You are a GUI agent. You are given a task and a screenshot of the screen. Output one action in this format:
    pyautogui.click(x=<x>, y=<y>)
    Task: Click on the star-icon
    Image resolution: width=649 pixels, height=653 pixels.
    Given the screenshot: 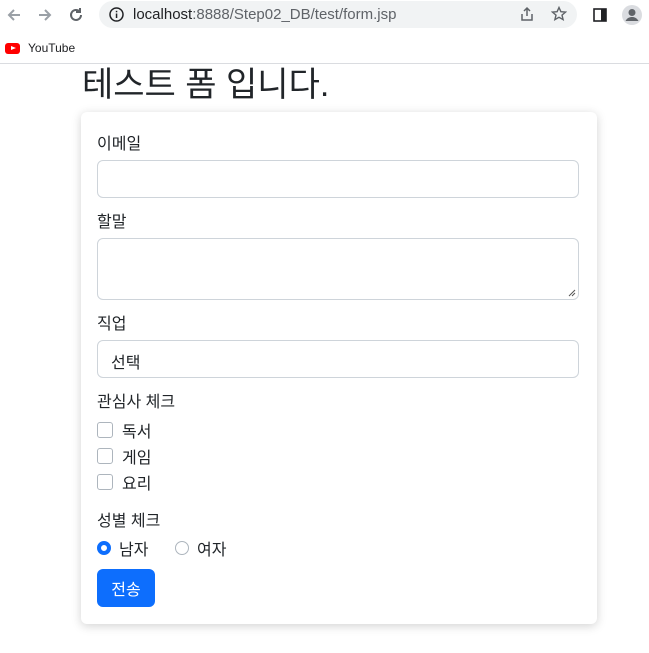 What is the action you would take?
    pyautogui.click(x=559, y=16)
    